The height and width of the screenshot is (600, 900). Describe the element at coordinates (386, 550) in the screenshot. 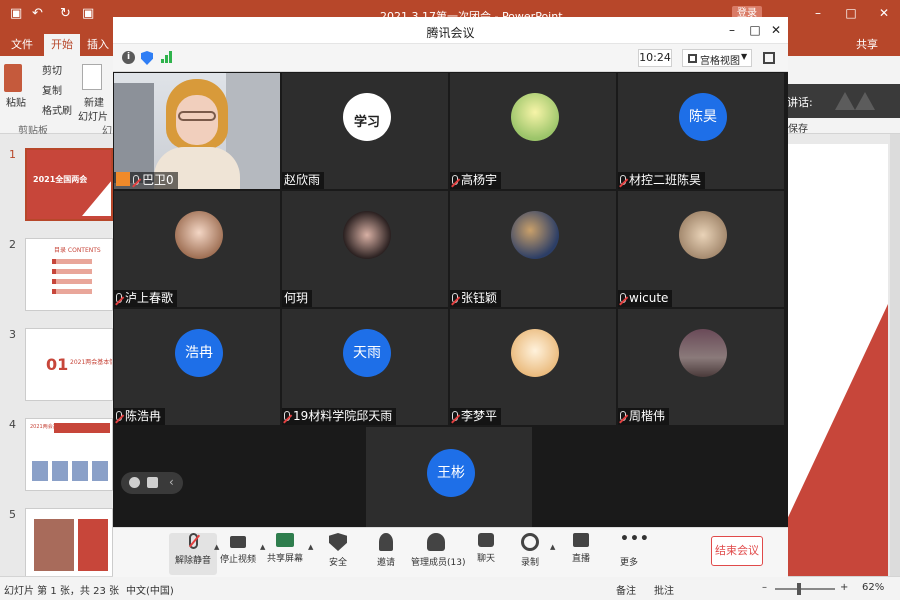

I see `invite-button: 邀请` at that location.